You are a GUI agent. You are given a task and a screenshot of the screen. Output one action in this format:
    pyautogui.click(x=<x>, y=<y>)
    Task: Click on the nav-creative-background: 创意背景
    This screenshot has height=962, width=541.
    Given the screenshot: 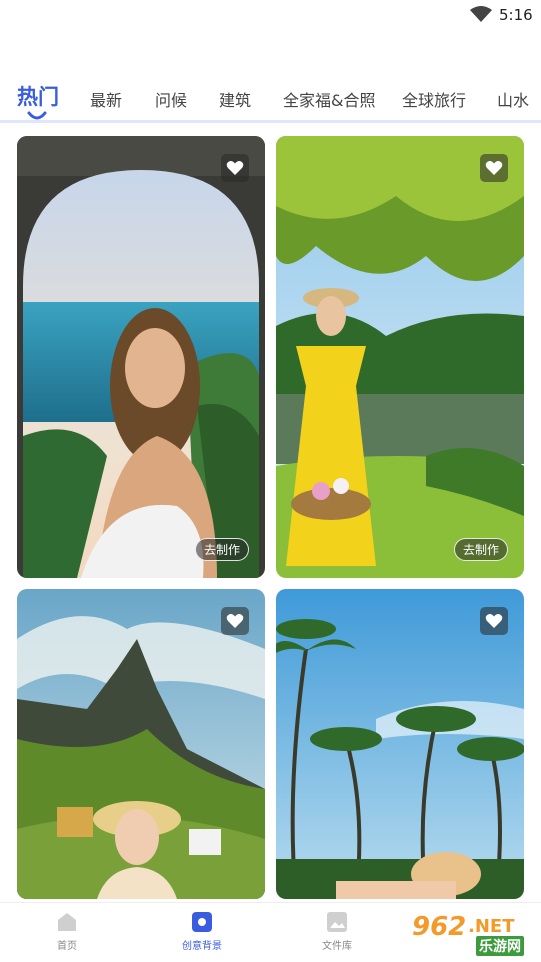 What is the action you would take?
    pyautogui.click(x=202, y=931)
    